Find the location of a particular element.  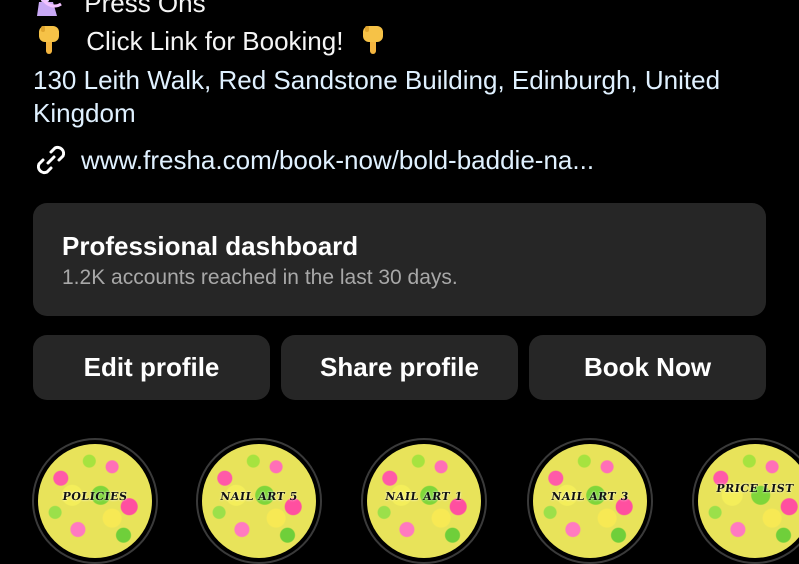

highlight-cover: POLICIES is located at coordinates (95, 501).